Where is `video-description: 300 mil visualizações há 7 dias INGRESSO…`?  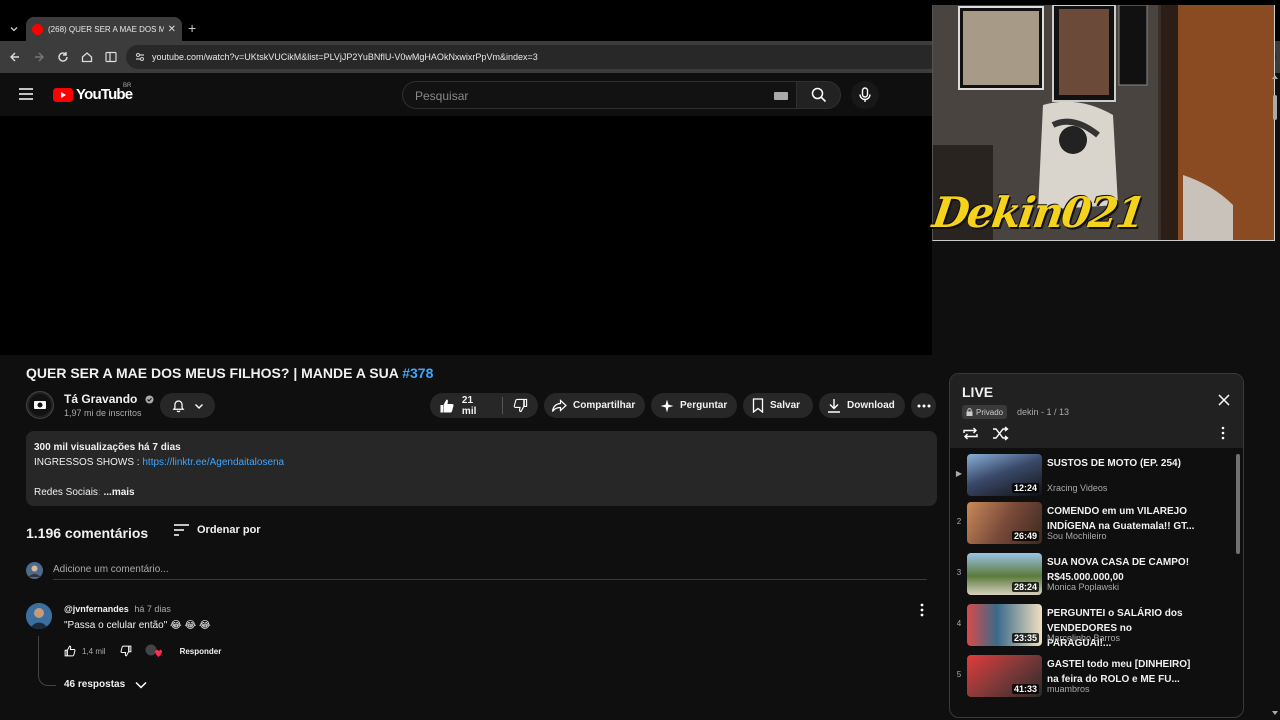
video-description: 300 mil visualizações há 7 dias INGRESSO… is located at coordinates (481, 468).